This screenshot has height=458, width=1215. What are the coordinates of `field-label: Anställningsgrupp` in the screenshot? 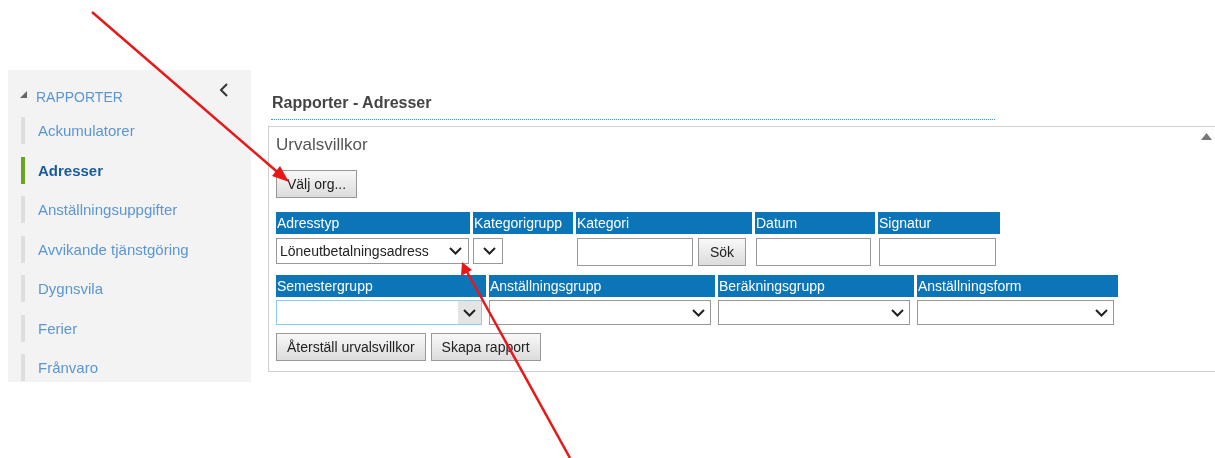 It's located at (602, 286).